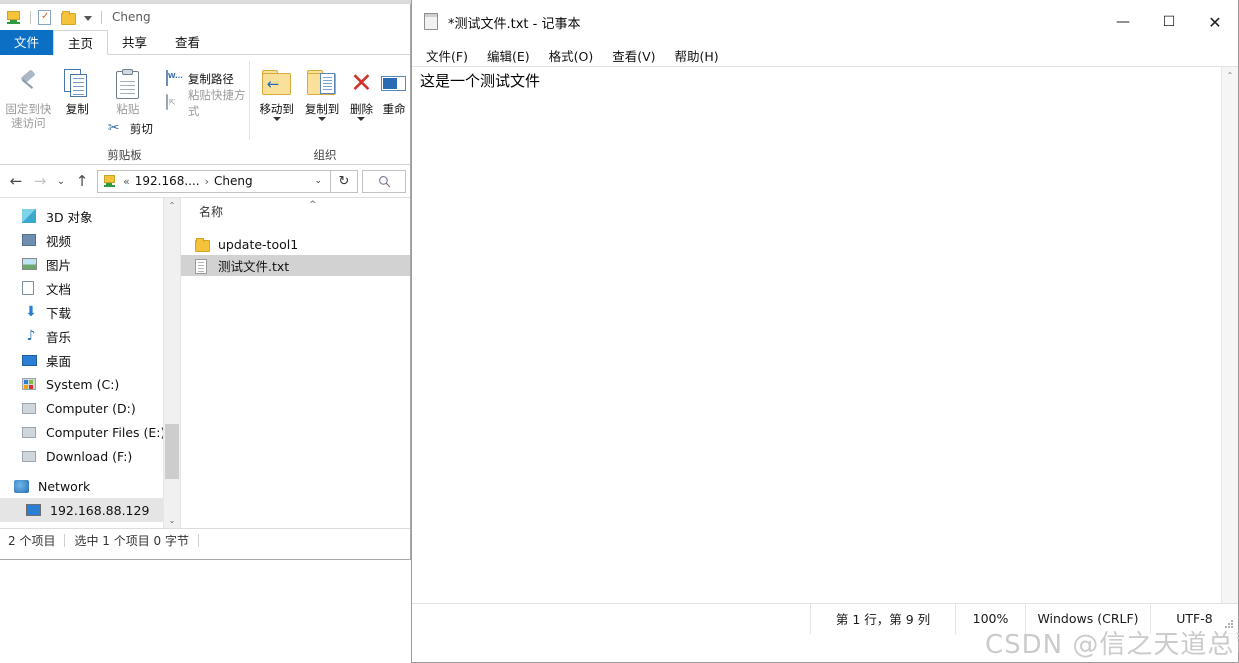 Image resolution: width=1239 pixels, height=663 pixels. I want to click on file-row-folder: update-tool1, so click(295, 244).